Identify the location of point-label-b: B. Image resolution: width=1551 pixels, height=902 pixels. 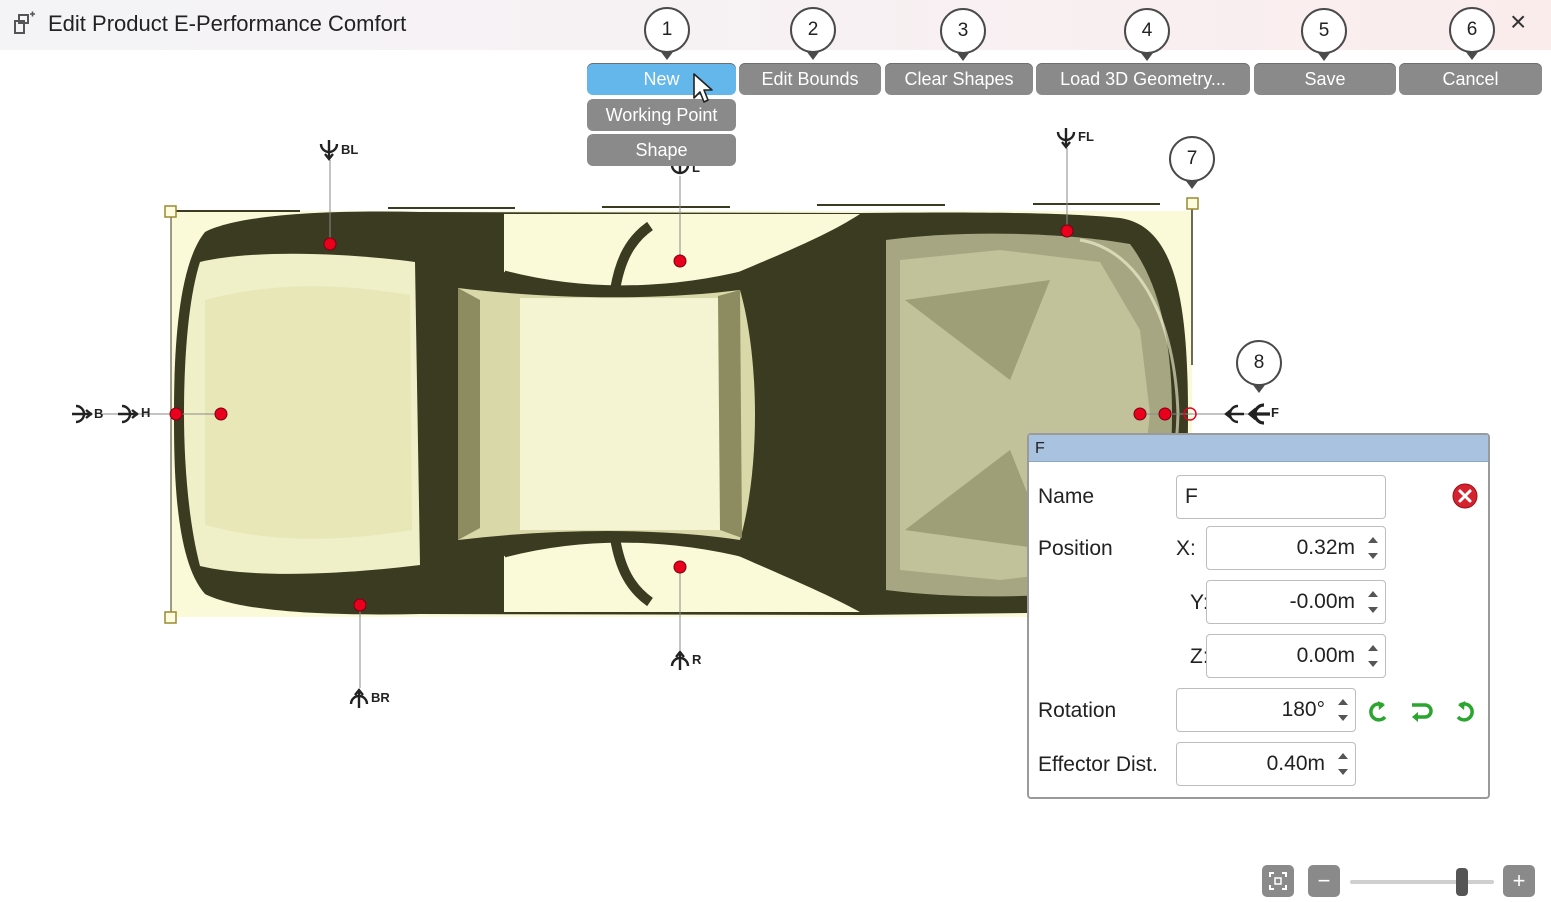
(99, 413).